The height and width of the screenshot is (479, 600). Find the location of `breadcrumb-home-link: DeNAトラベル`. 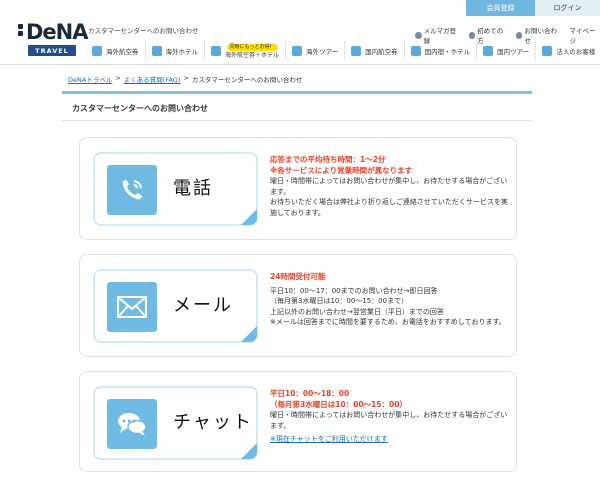

breadcrumb-home-link: DeNAトラベル is located at coordinates (90, 79).